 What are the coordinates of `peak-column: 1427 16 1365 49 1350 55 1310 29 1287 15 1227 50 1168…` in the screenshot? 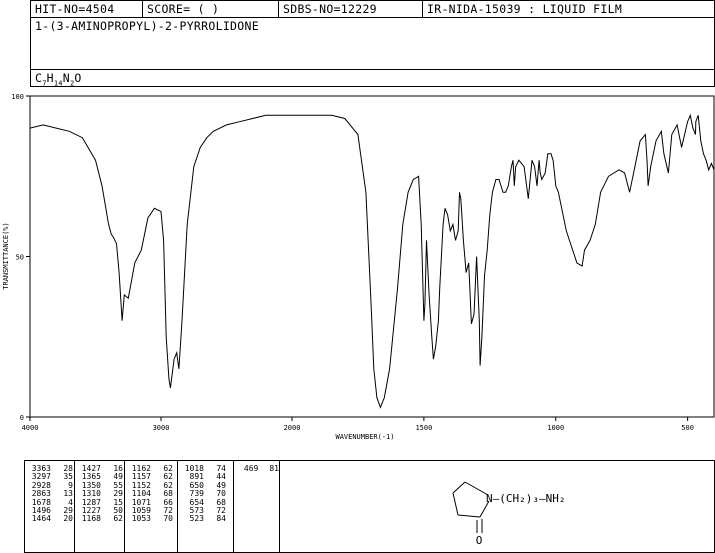 It's located at (100, 506).